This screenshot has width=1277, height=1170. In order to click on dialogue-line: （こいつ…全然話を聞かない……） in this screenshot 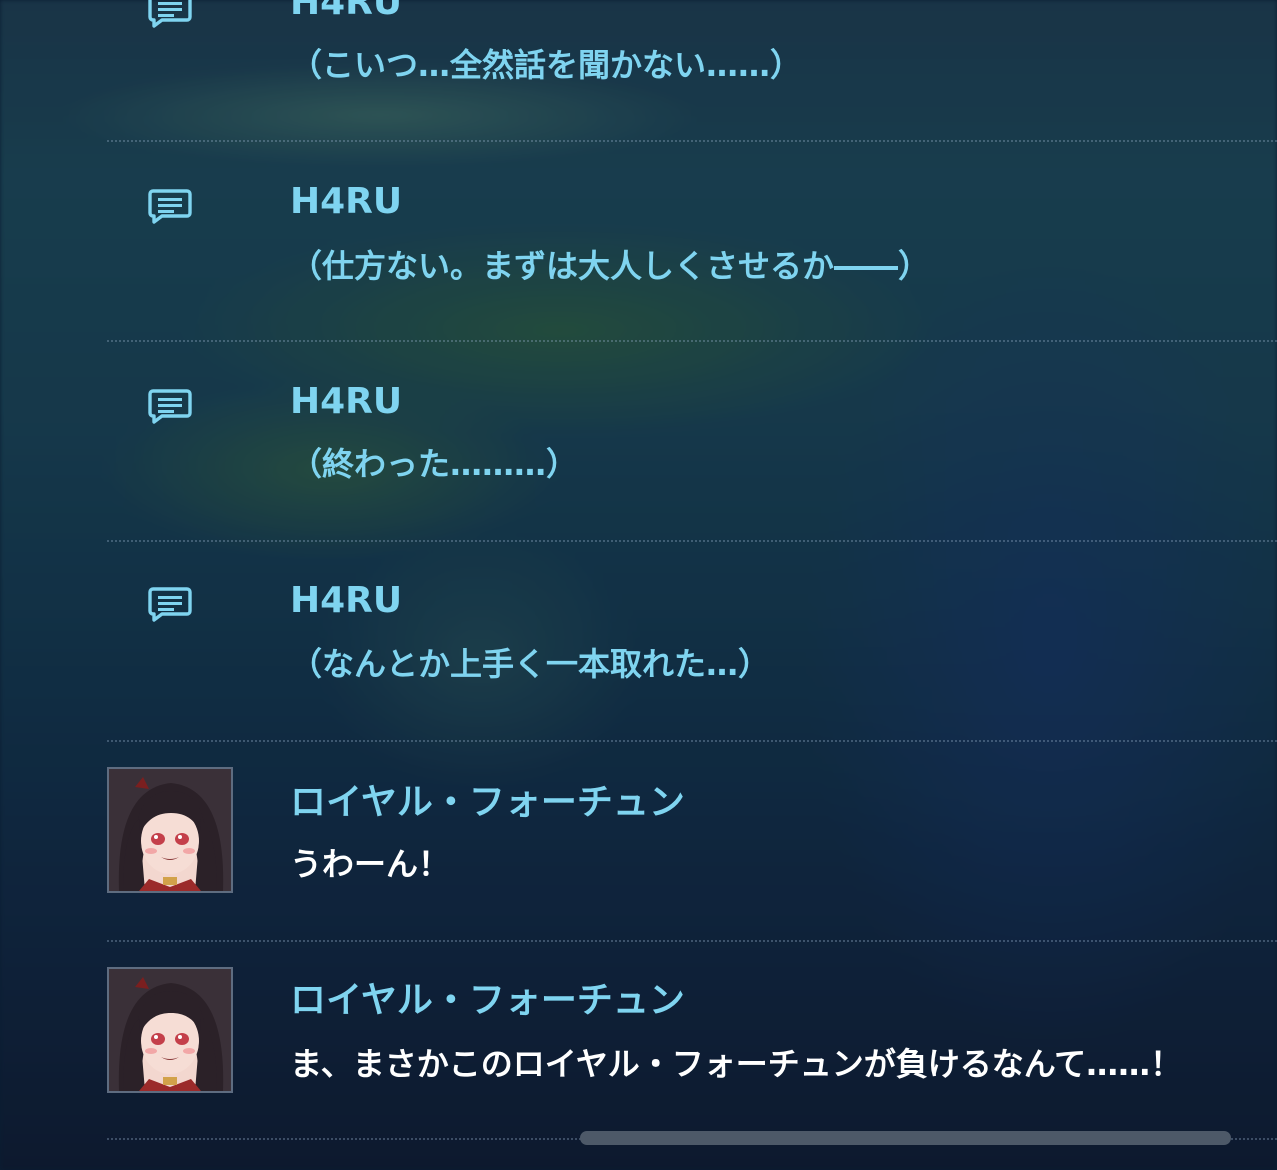, I will do `click(546, 65)`.